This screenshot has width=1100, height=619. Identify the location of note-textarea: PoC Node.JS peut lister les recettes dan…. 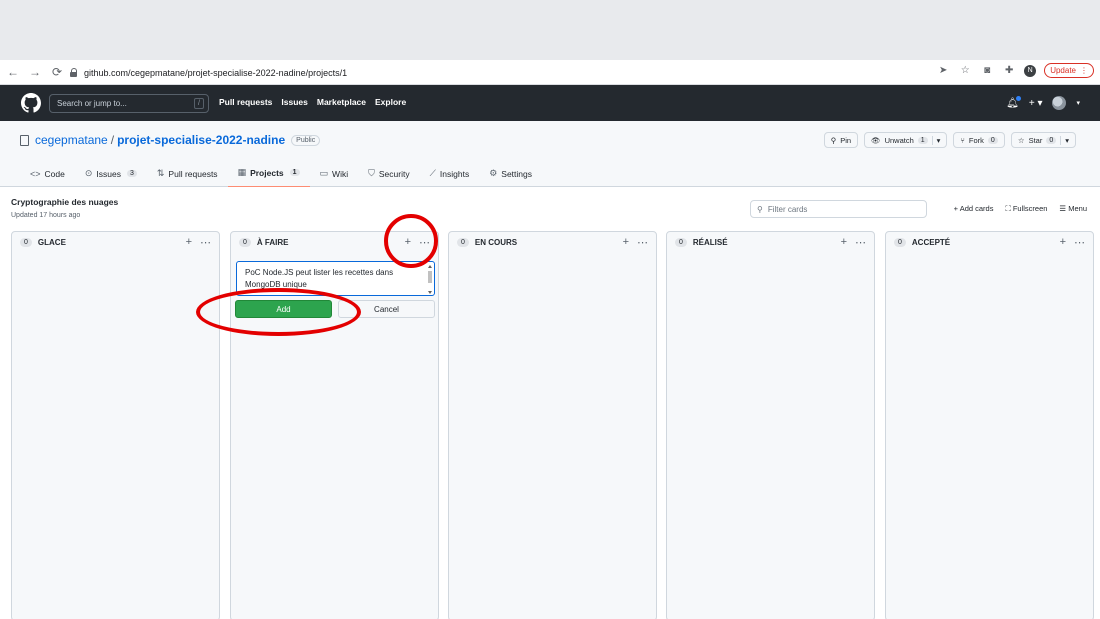
(335, 278).